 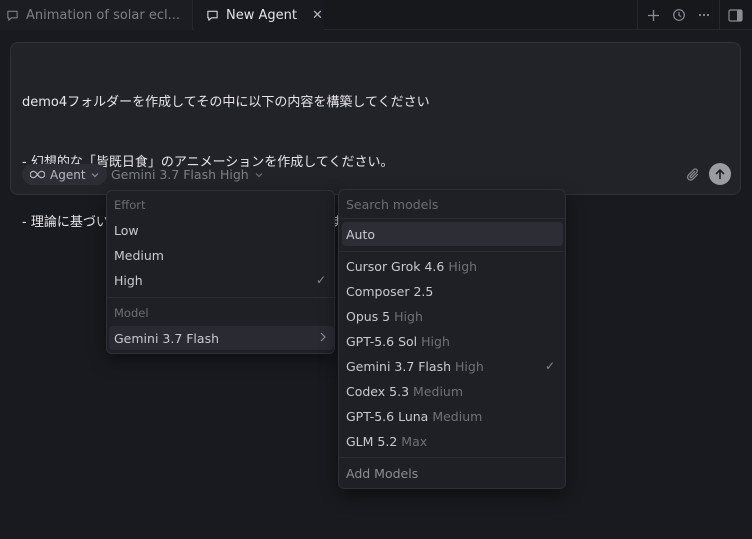 I want to click on tab-new-agent: New Agent ✕, so click(x=259, y=15).